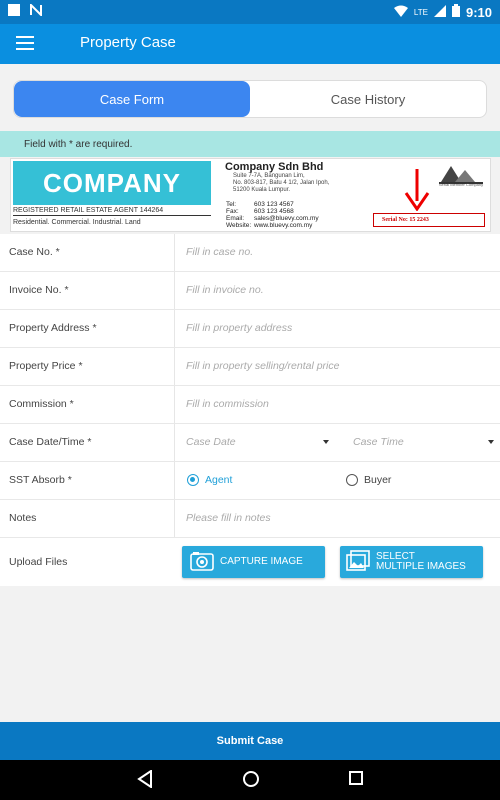 The image size is (500, 800). Describe the element at coordinates (356, 780) in the screenshot. I see `recents-icon` at that location.